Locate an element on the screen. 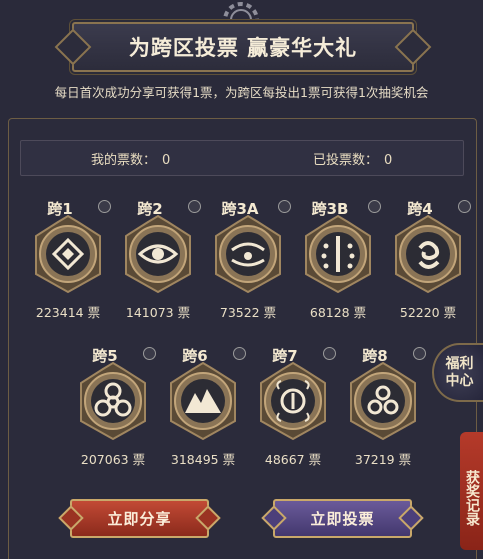 The image size is (483, 559). vote-stats-bar: 我的票数： 0 已投票数： 0 is located at coordinates (242, 158).